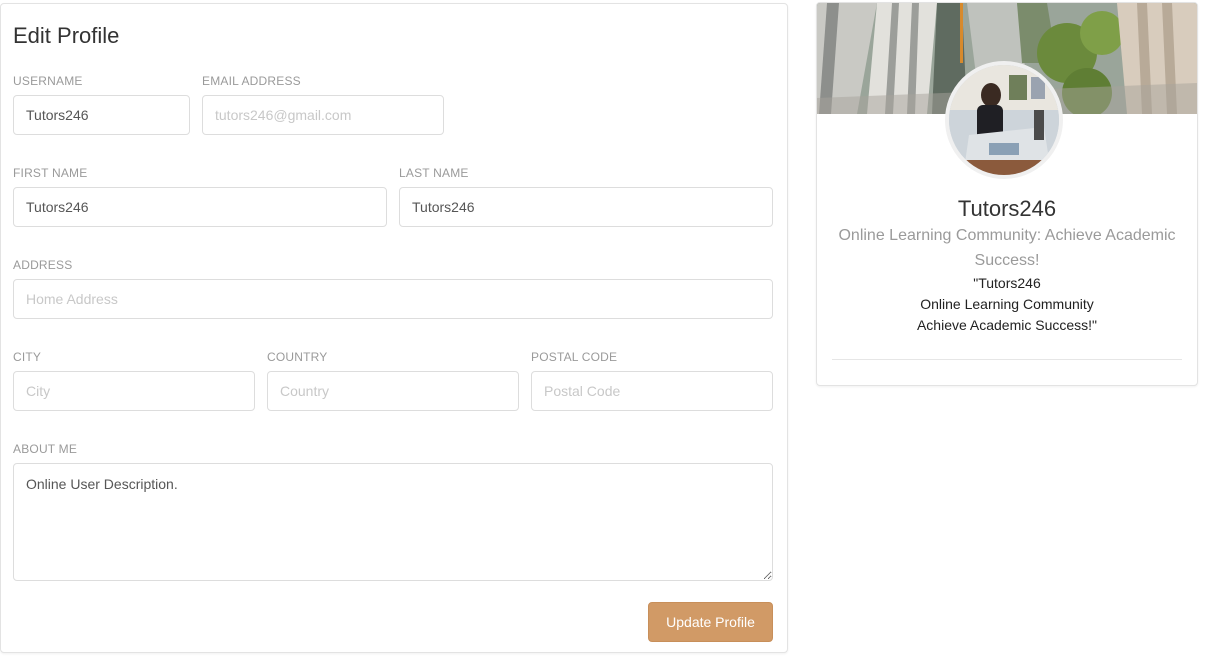 The height and width of the screenshot is (658, 1208). Describe the element at coordinates (45, 449) in the screenshot. I see `about-me-label: ABOUT ME` at that location.